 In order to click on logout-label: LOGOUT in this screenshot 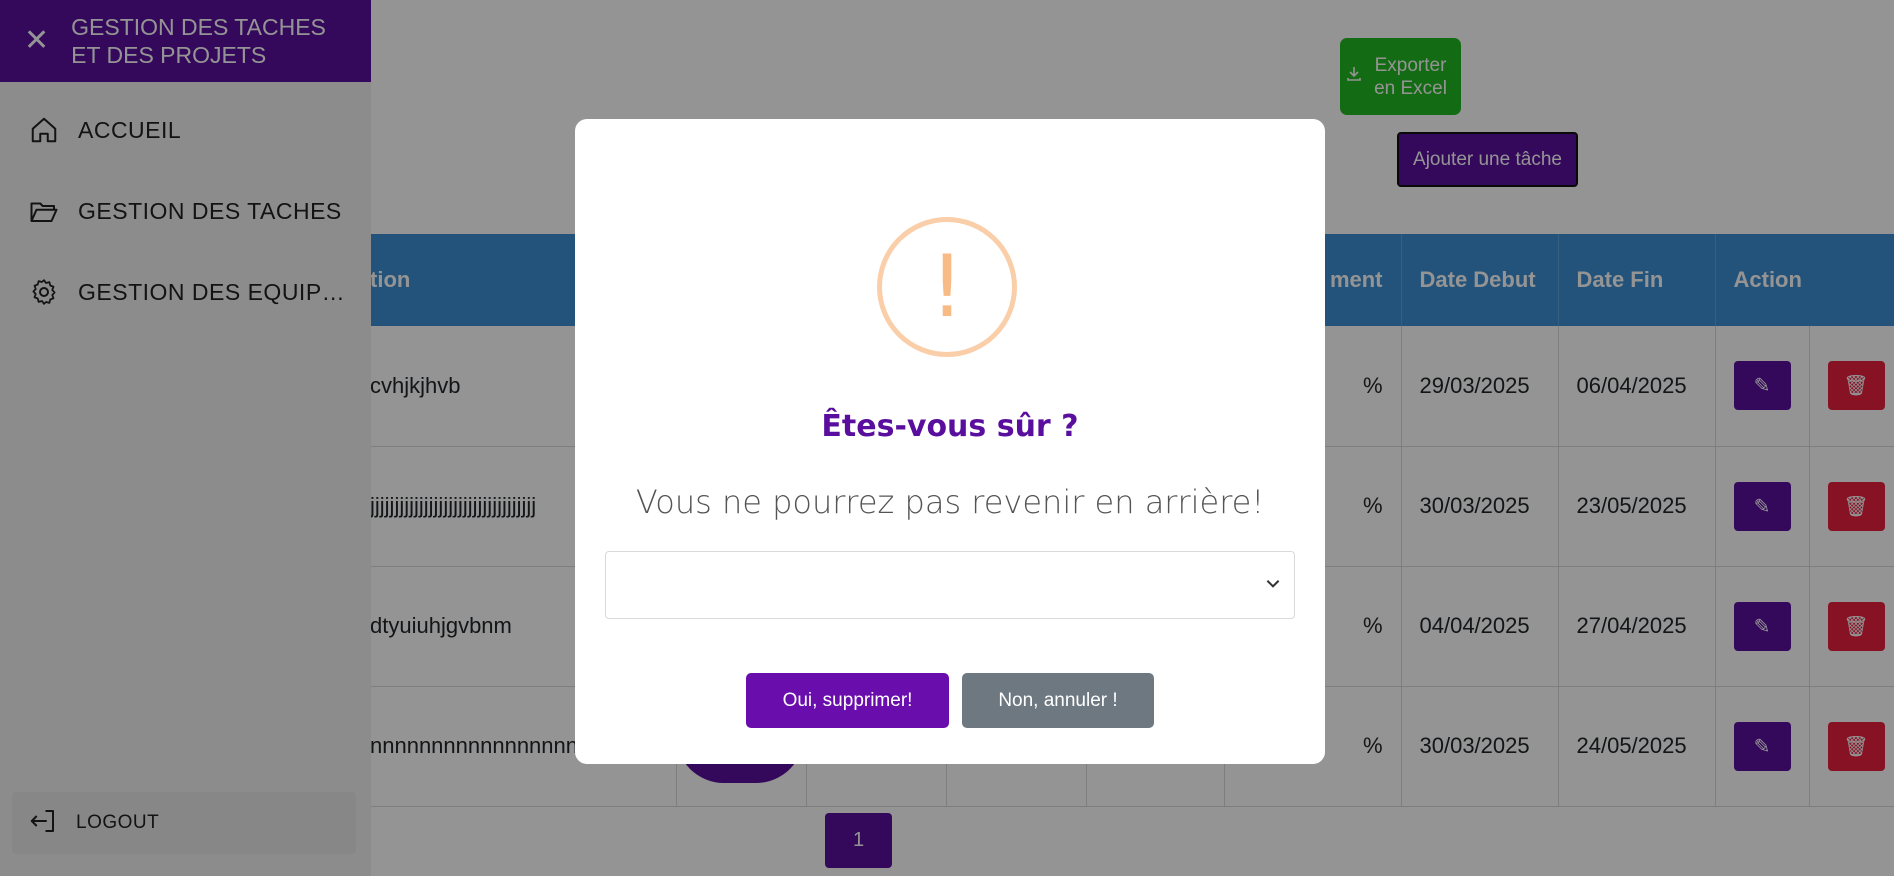, I will do `click(118, 822)`.